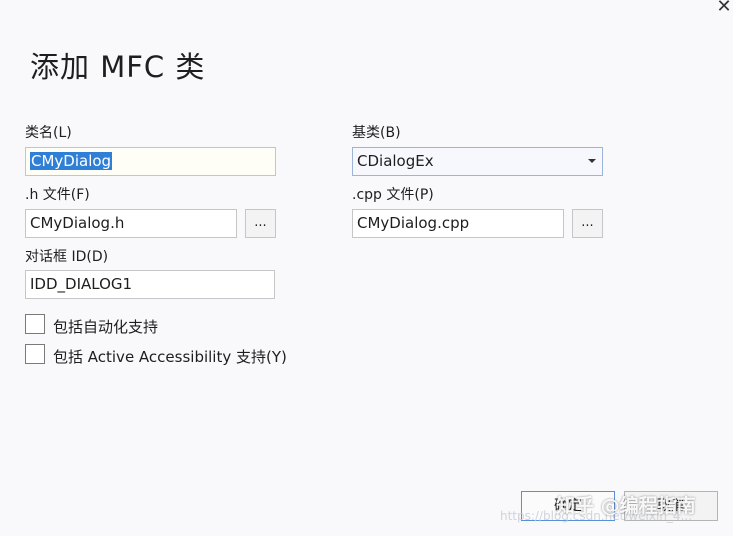  What do you see at coordinates (67, 257) in the screenshot?
I see `dialog-id-label: 对话框 ID(D)` at bounding box center [67, 257].